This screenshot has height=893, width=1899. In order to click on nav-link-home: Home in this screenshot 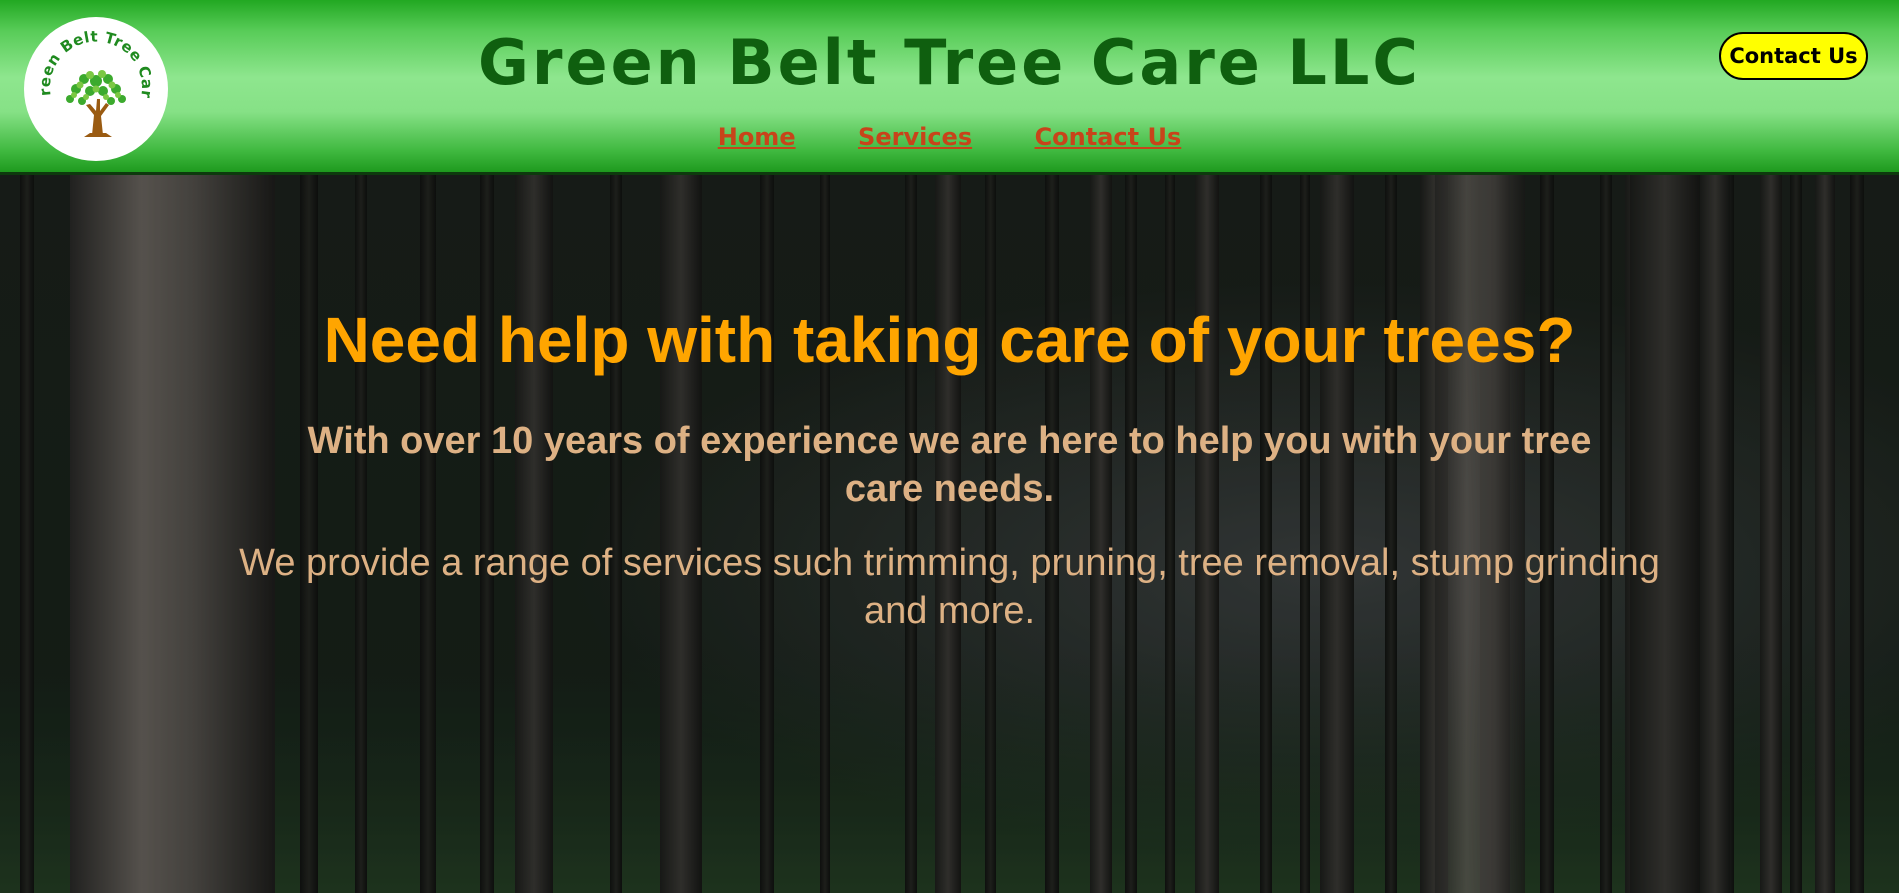, I will do `click(757, 137)`.